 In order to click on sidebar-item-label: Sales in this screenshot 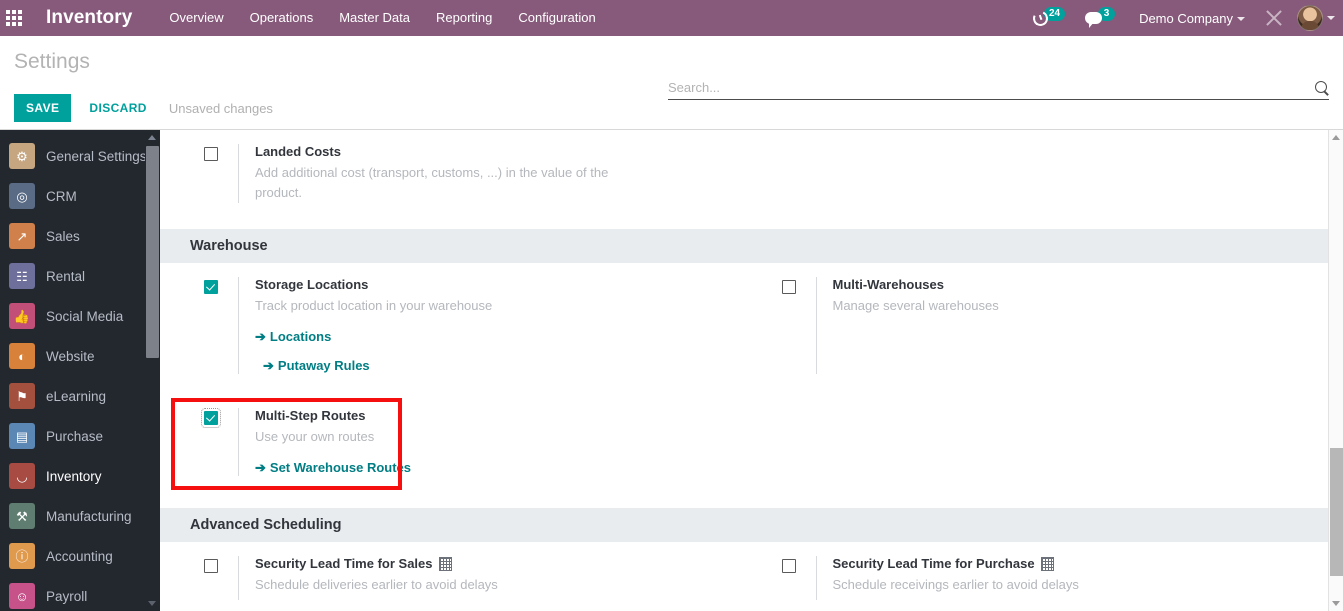, I will do `click(63, 236)`.